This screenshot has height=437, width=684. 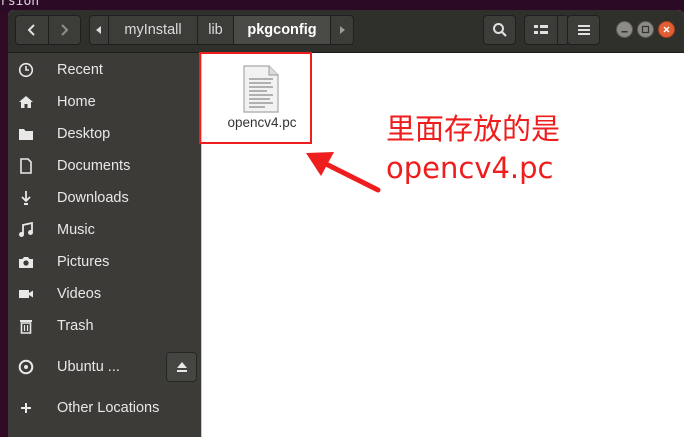 What do you see at coordinates (343, 172) in the screenshot?
I see `annotation-arrow-icon` at bounding box center [343, 172].